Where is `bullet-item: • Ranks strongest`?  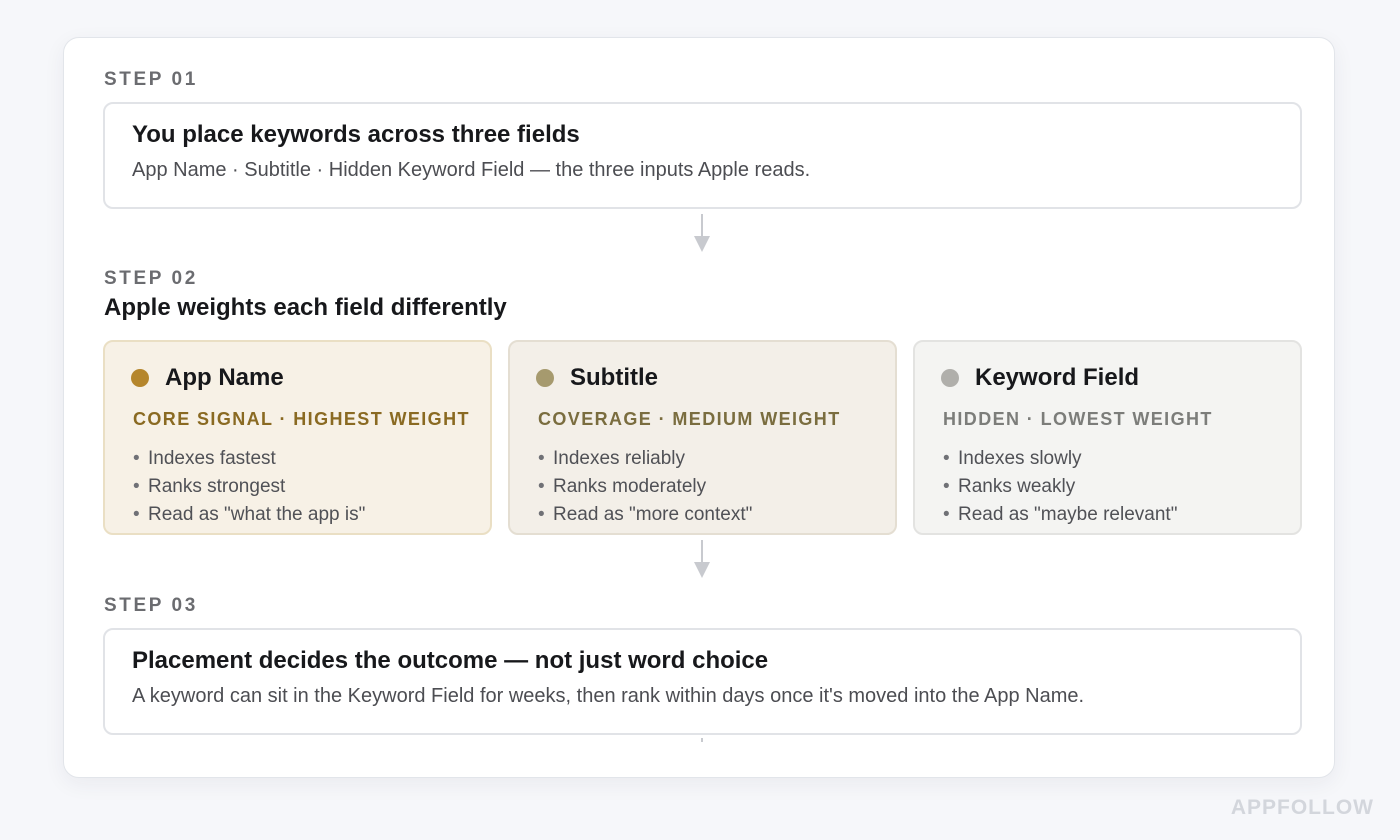
bullet-item: • Ranks strongest is located at coordinates (311, 487).